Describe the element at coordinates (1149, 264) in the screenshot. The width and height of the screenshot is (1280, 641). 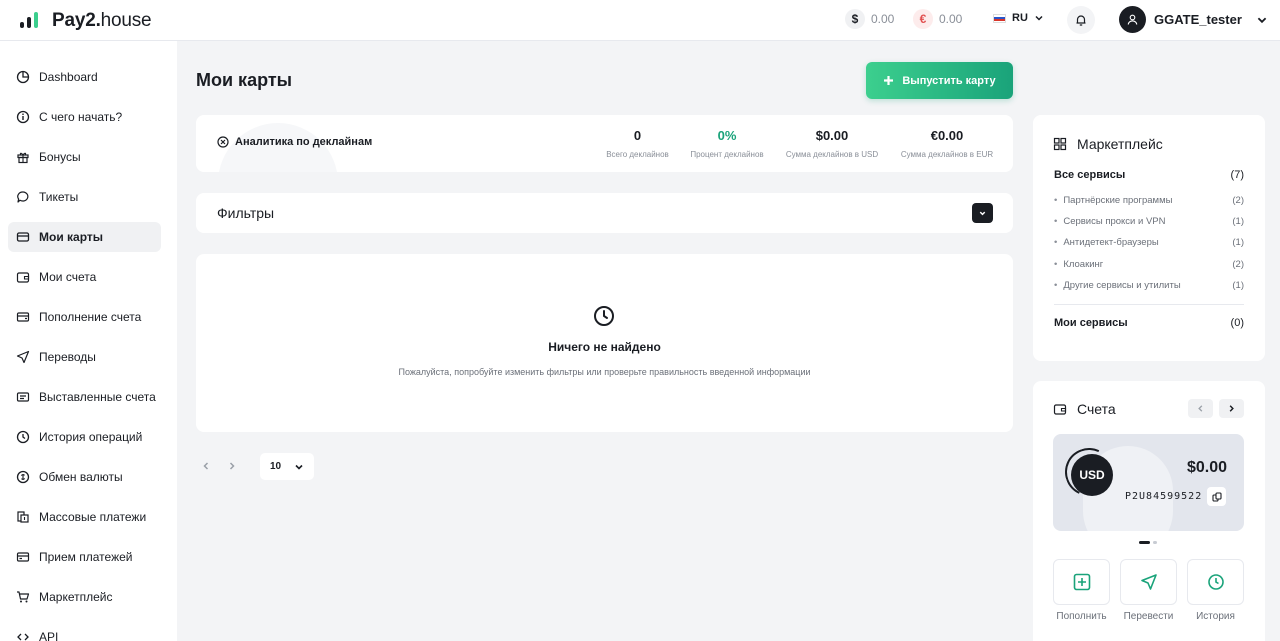
I see `marketplace-category: Клоакинг(2)` at that location.